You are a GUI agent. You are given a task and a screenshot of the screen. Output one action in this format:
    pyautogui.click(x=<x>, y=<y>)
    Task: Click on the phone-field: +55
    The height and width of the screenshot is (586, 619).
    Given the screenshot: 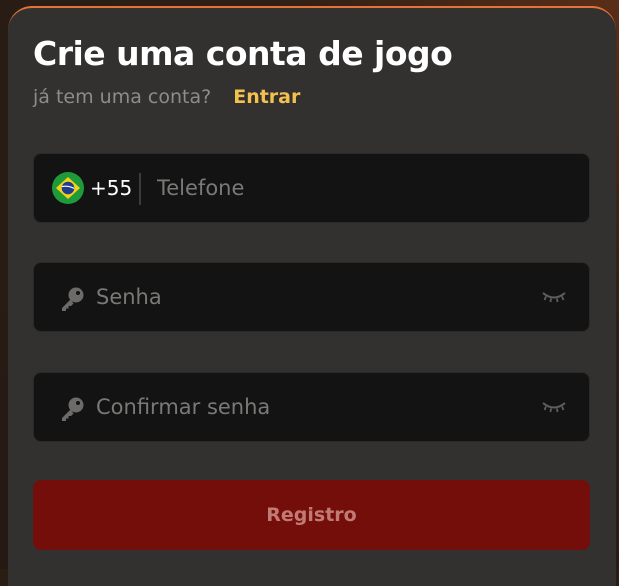 What is the action you would take?
    pyautogui.click(x=311, y=188)
    